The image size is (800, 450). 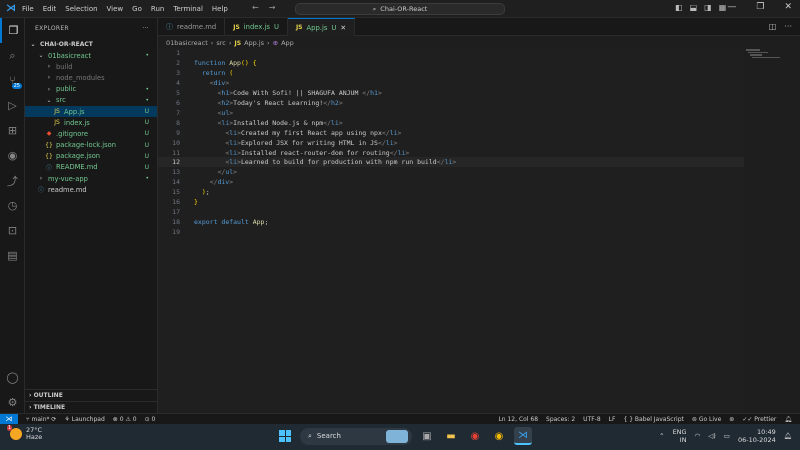 What do you see at coordinates (788, 436) in the screenshot?
I see `notification-center-icon: 🔔︎` at bounding box center [788, 436].